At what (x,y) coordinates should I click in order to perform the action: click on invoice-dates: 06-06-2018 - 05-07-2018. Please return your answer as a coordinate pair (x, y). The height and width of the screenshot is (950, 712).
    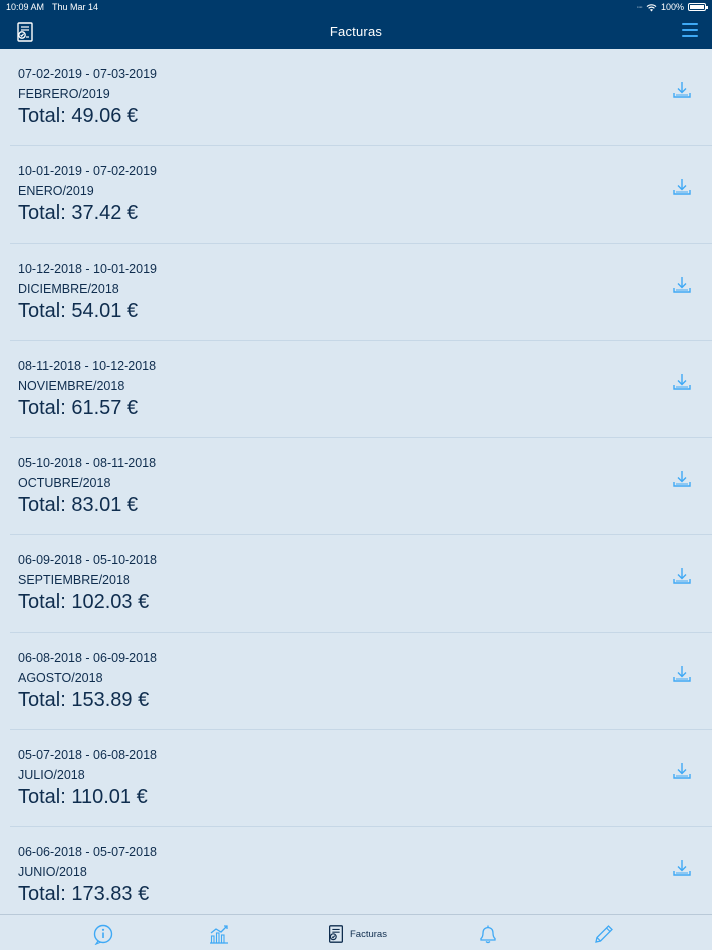
    Looking at the image, I should click on (87, 852).